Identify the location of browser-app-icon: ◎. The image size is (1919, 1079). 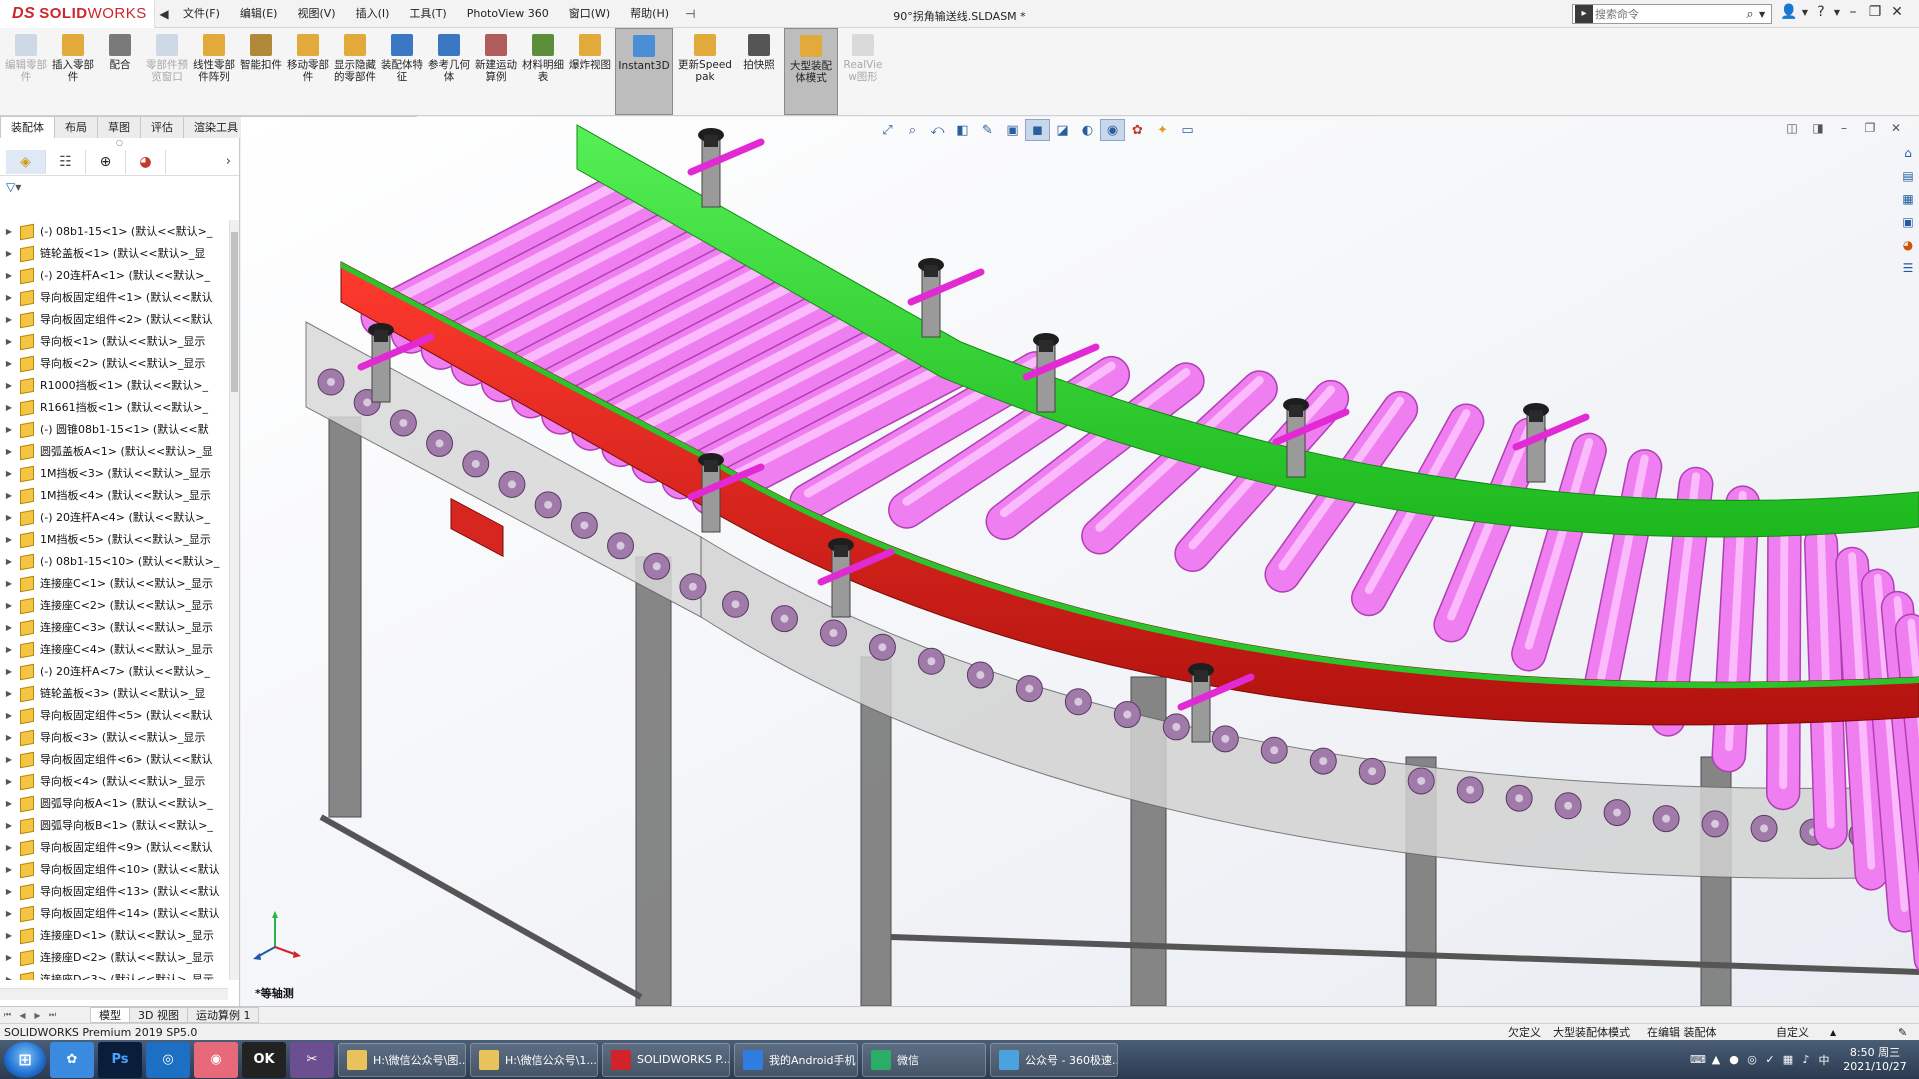
(168, 1059).